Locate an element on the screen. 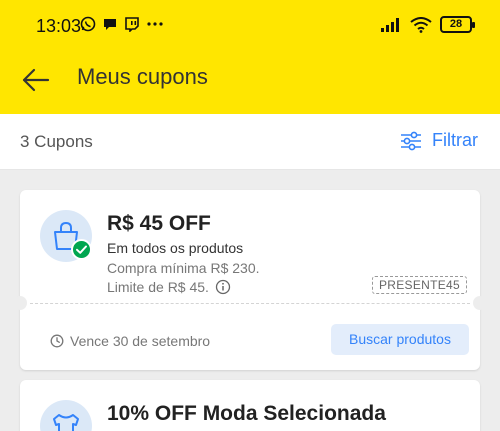  coupon-count: 3 Cupons is located at coordinates (56, 141).